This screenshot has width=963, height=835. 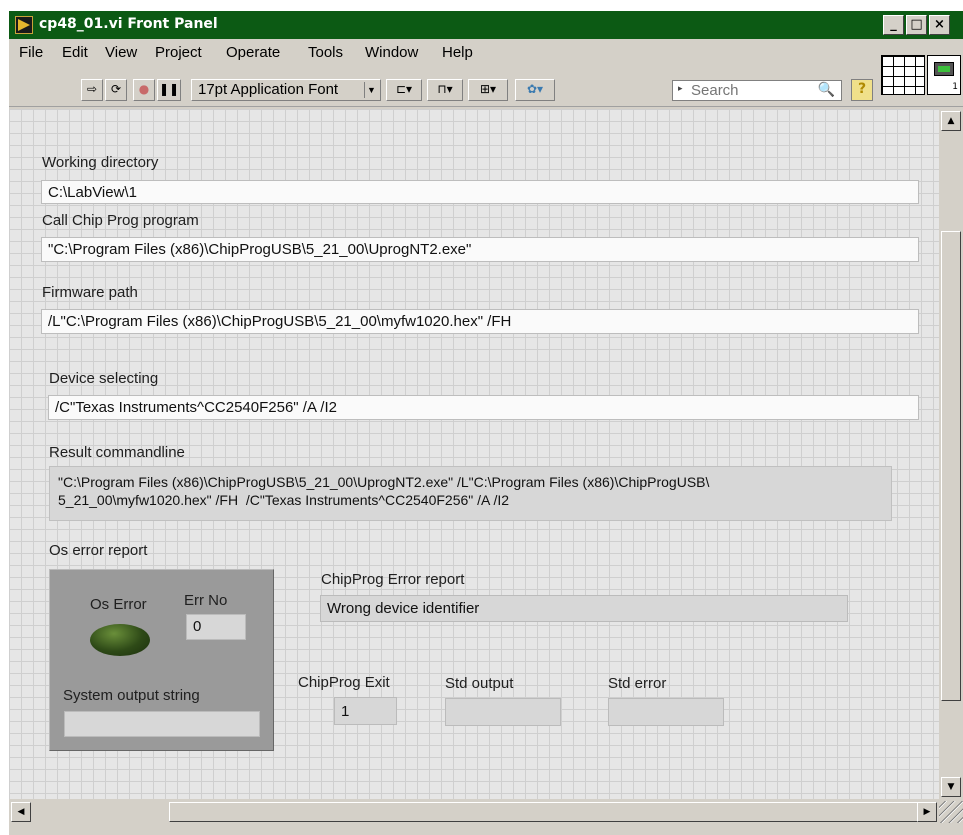 What do you see at coordinates (404, 90) in the screenshot?
I see `align-icon: ⊏▾` at bounding box center [404, 90].